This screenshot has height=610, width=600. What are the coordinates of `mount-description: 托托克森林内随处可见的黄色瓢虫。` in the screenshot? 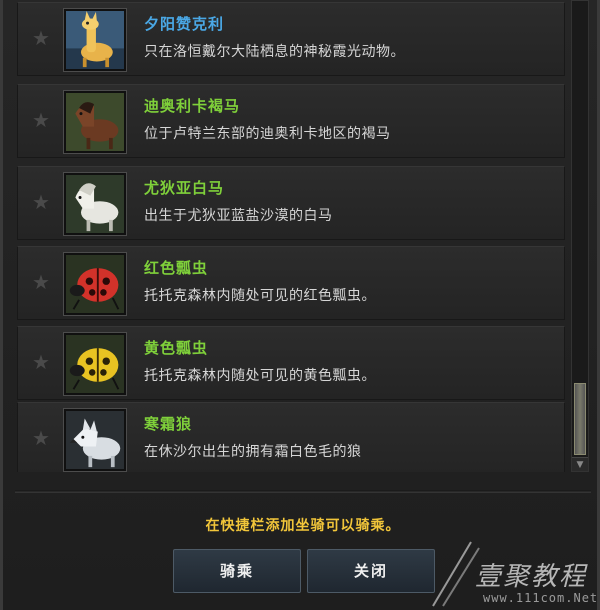 It's located at (260, 376).